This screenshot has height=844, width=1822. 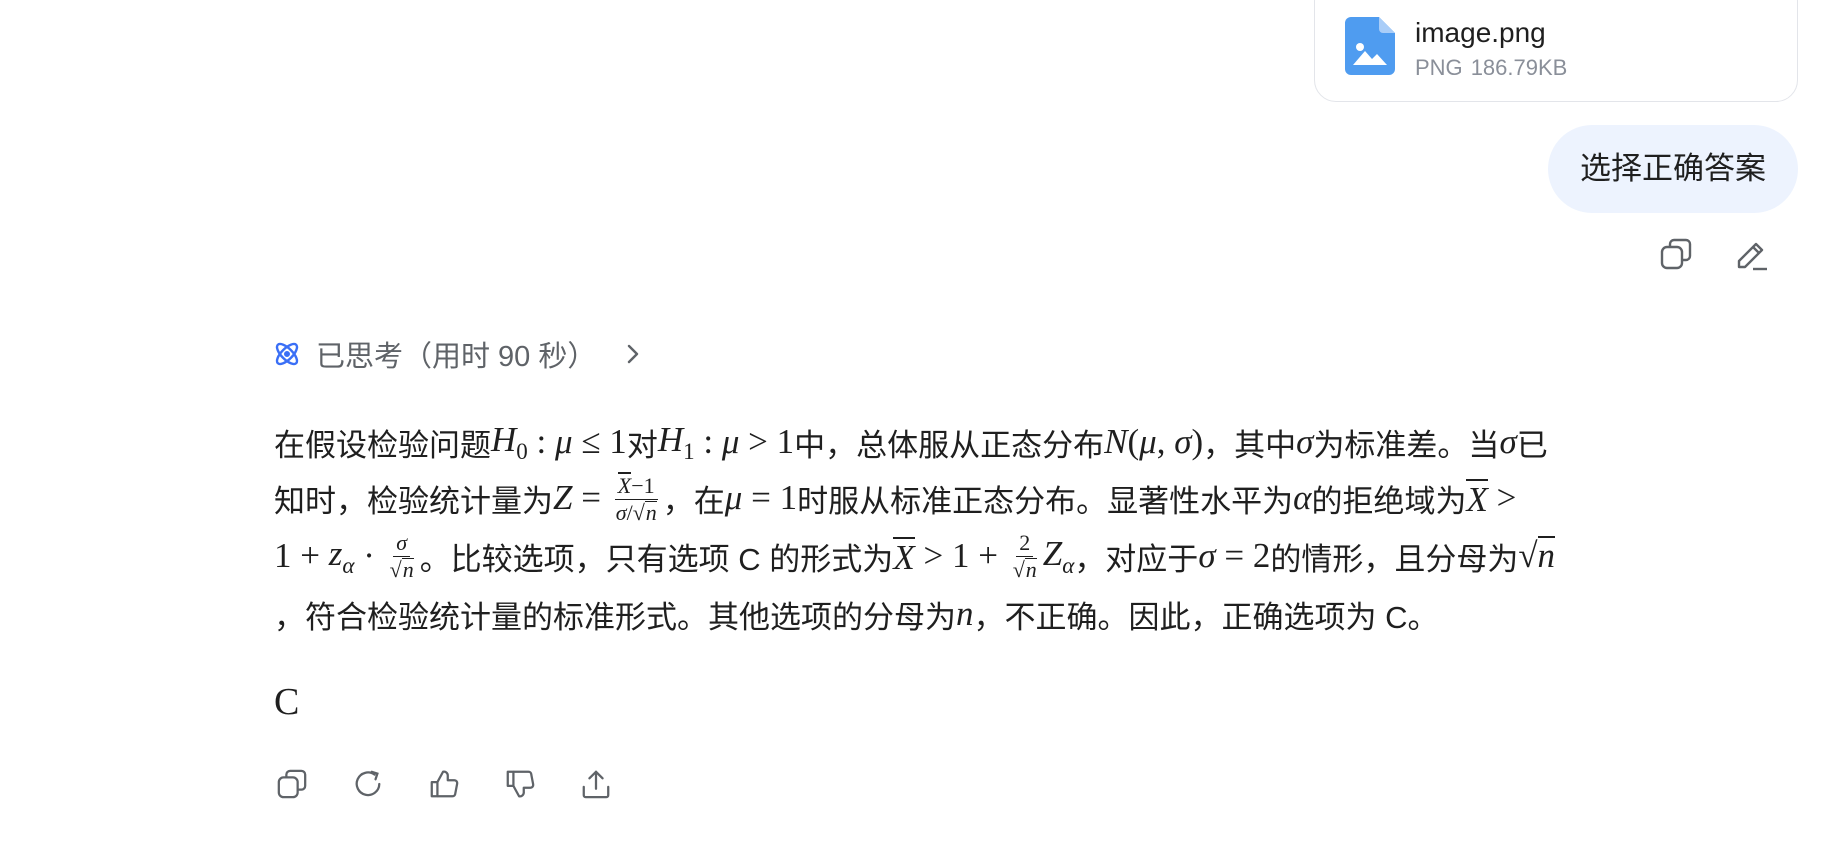 I want to click on formula-z: Z, so click(x=563, y=497).